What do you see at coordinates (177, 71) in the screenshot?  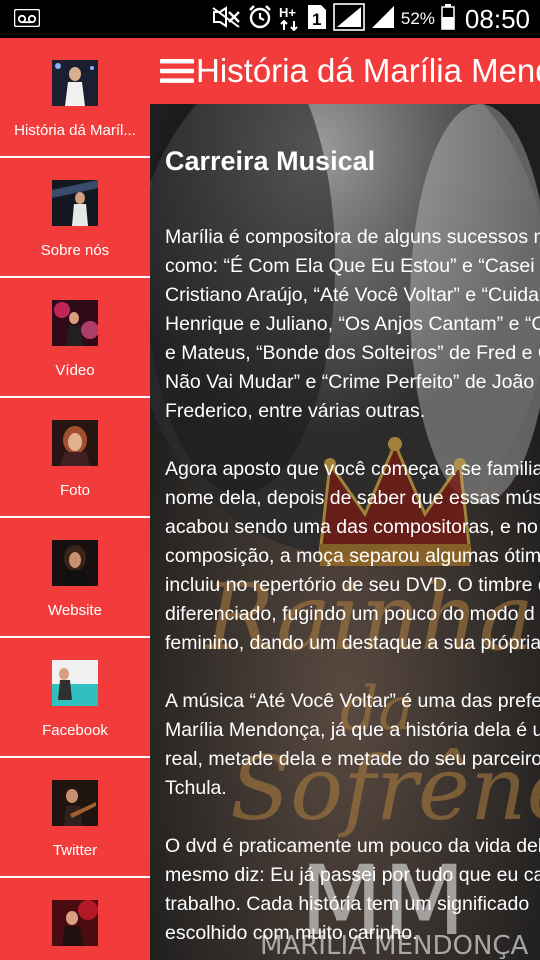 I see `hamburger-icon` at bounding box center [177, 71].